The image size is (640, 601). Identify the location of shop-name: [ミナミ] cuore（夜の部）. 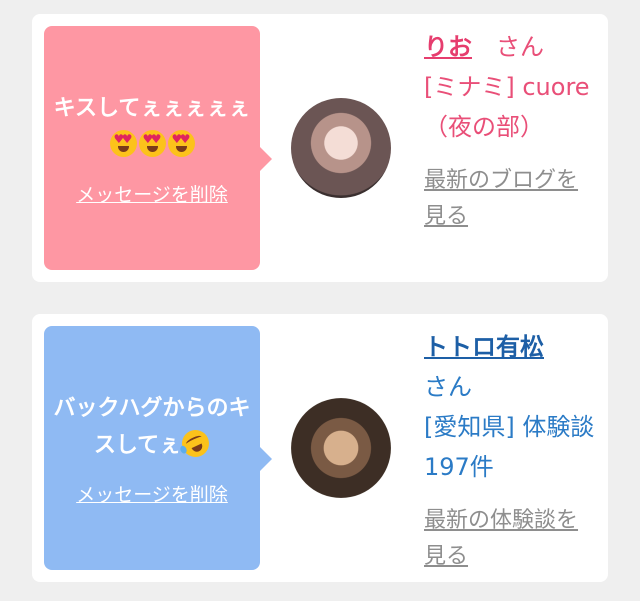
(507, 107).